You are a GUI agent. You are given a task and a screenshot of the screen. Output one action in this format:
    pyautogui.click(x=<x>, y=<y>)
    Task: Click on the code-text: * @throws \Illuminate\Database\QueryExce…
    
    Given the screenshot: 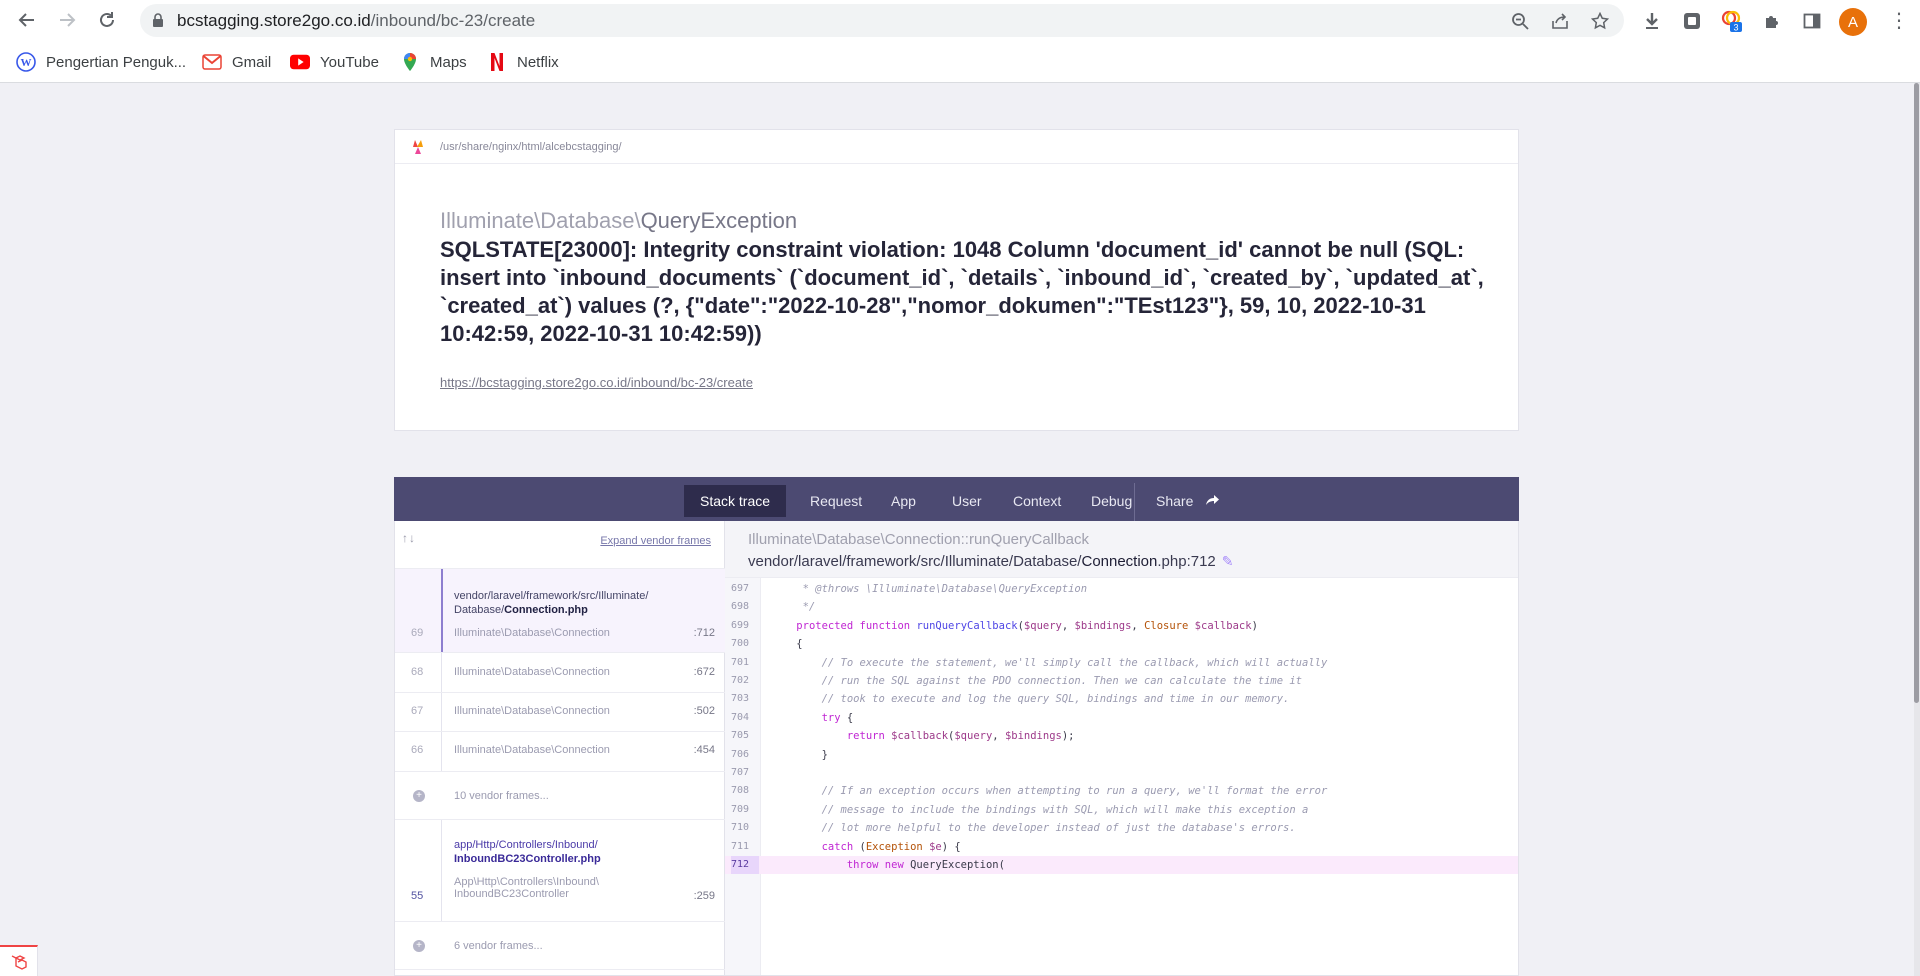 What is the action you would take?
    pyautogui.click(x=929, y=589)
    